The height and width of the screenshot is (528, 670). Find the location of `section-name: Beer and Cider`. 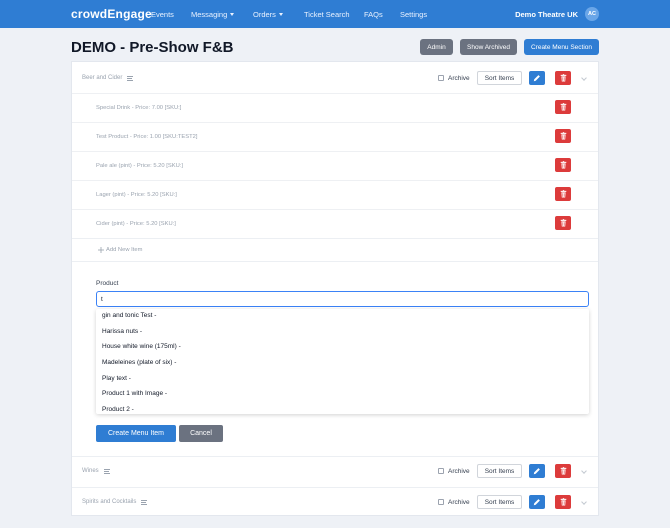

section-name: Beer and Cider is located at coordinates (108, 78).